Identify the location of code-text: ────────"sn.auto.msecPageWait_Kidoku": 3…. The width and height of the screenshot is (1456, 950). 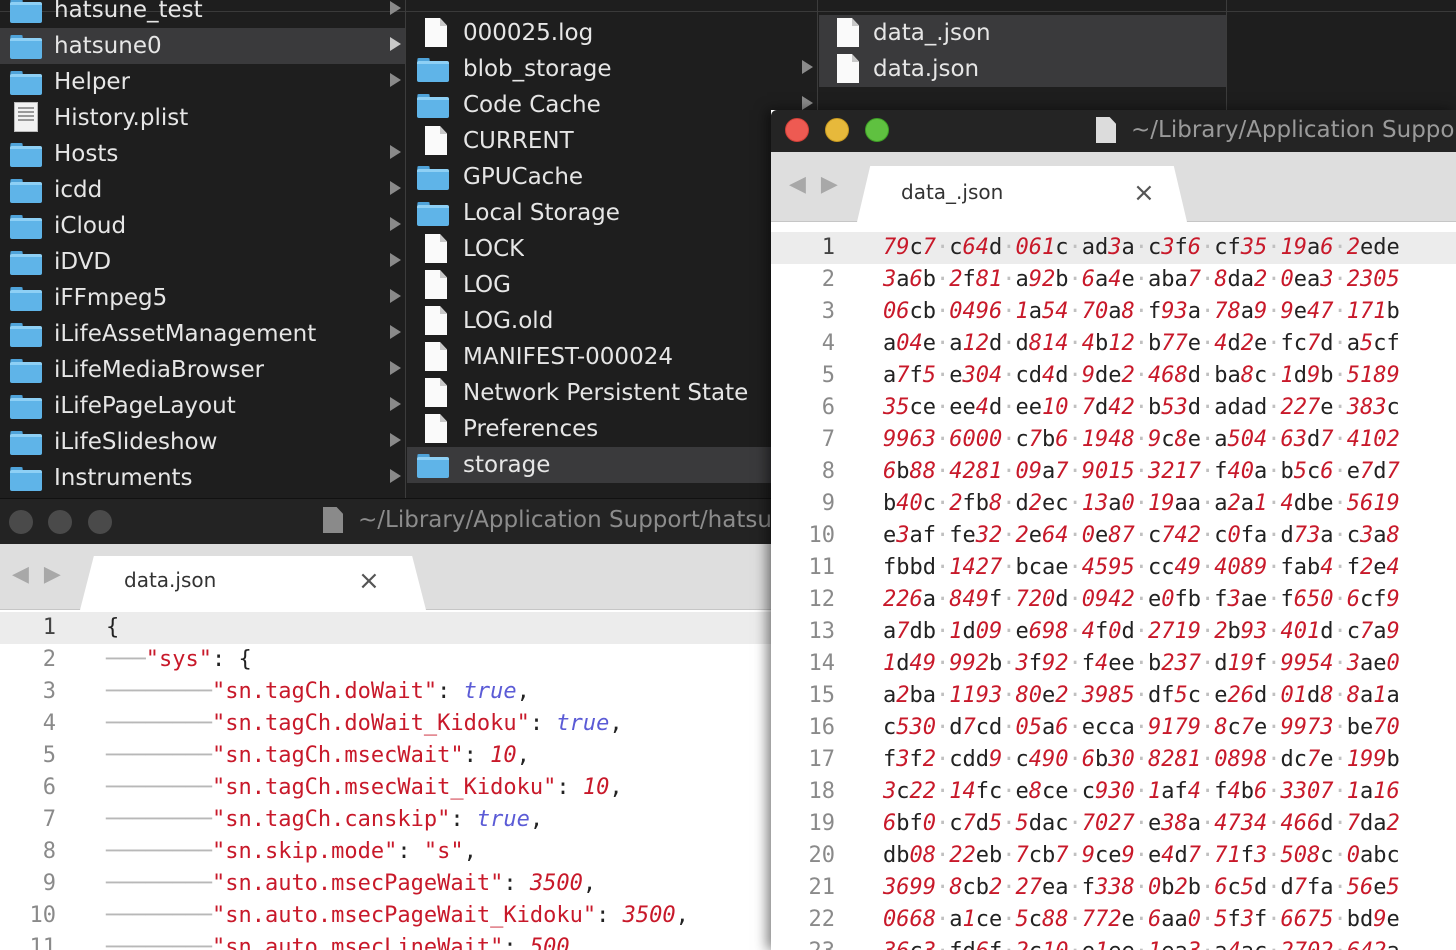
(397, 915).